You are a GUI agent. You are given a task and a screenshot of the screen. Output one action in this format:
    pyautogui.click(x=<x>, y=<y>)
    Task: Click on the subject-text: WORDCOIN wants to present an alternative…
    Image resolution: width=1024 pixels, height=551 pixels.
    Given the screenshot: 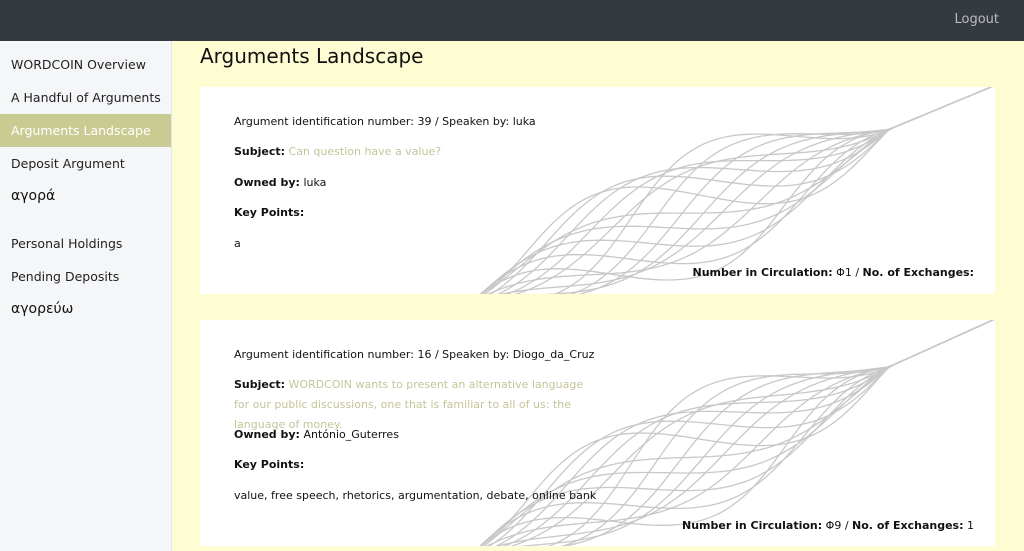 What is the action you would take?
    pyautogui.click(x=409, y=404)
    